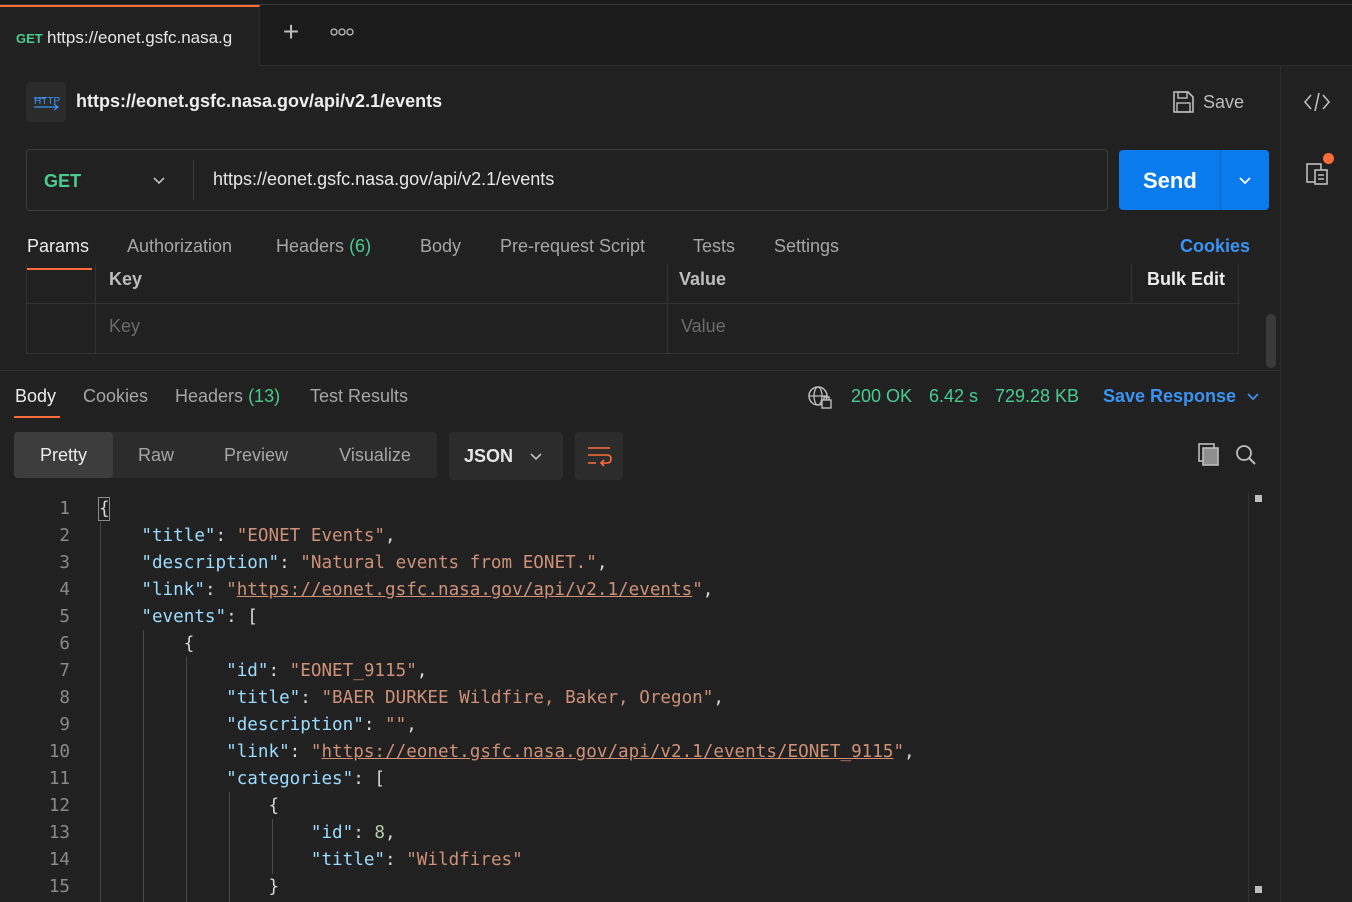  Describe the element at coordinates (64, 536) in the screenshot. I see `line-number: 2` at that location.